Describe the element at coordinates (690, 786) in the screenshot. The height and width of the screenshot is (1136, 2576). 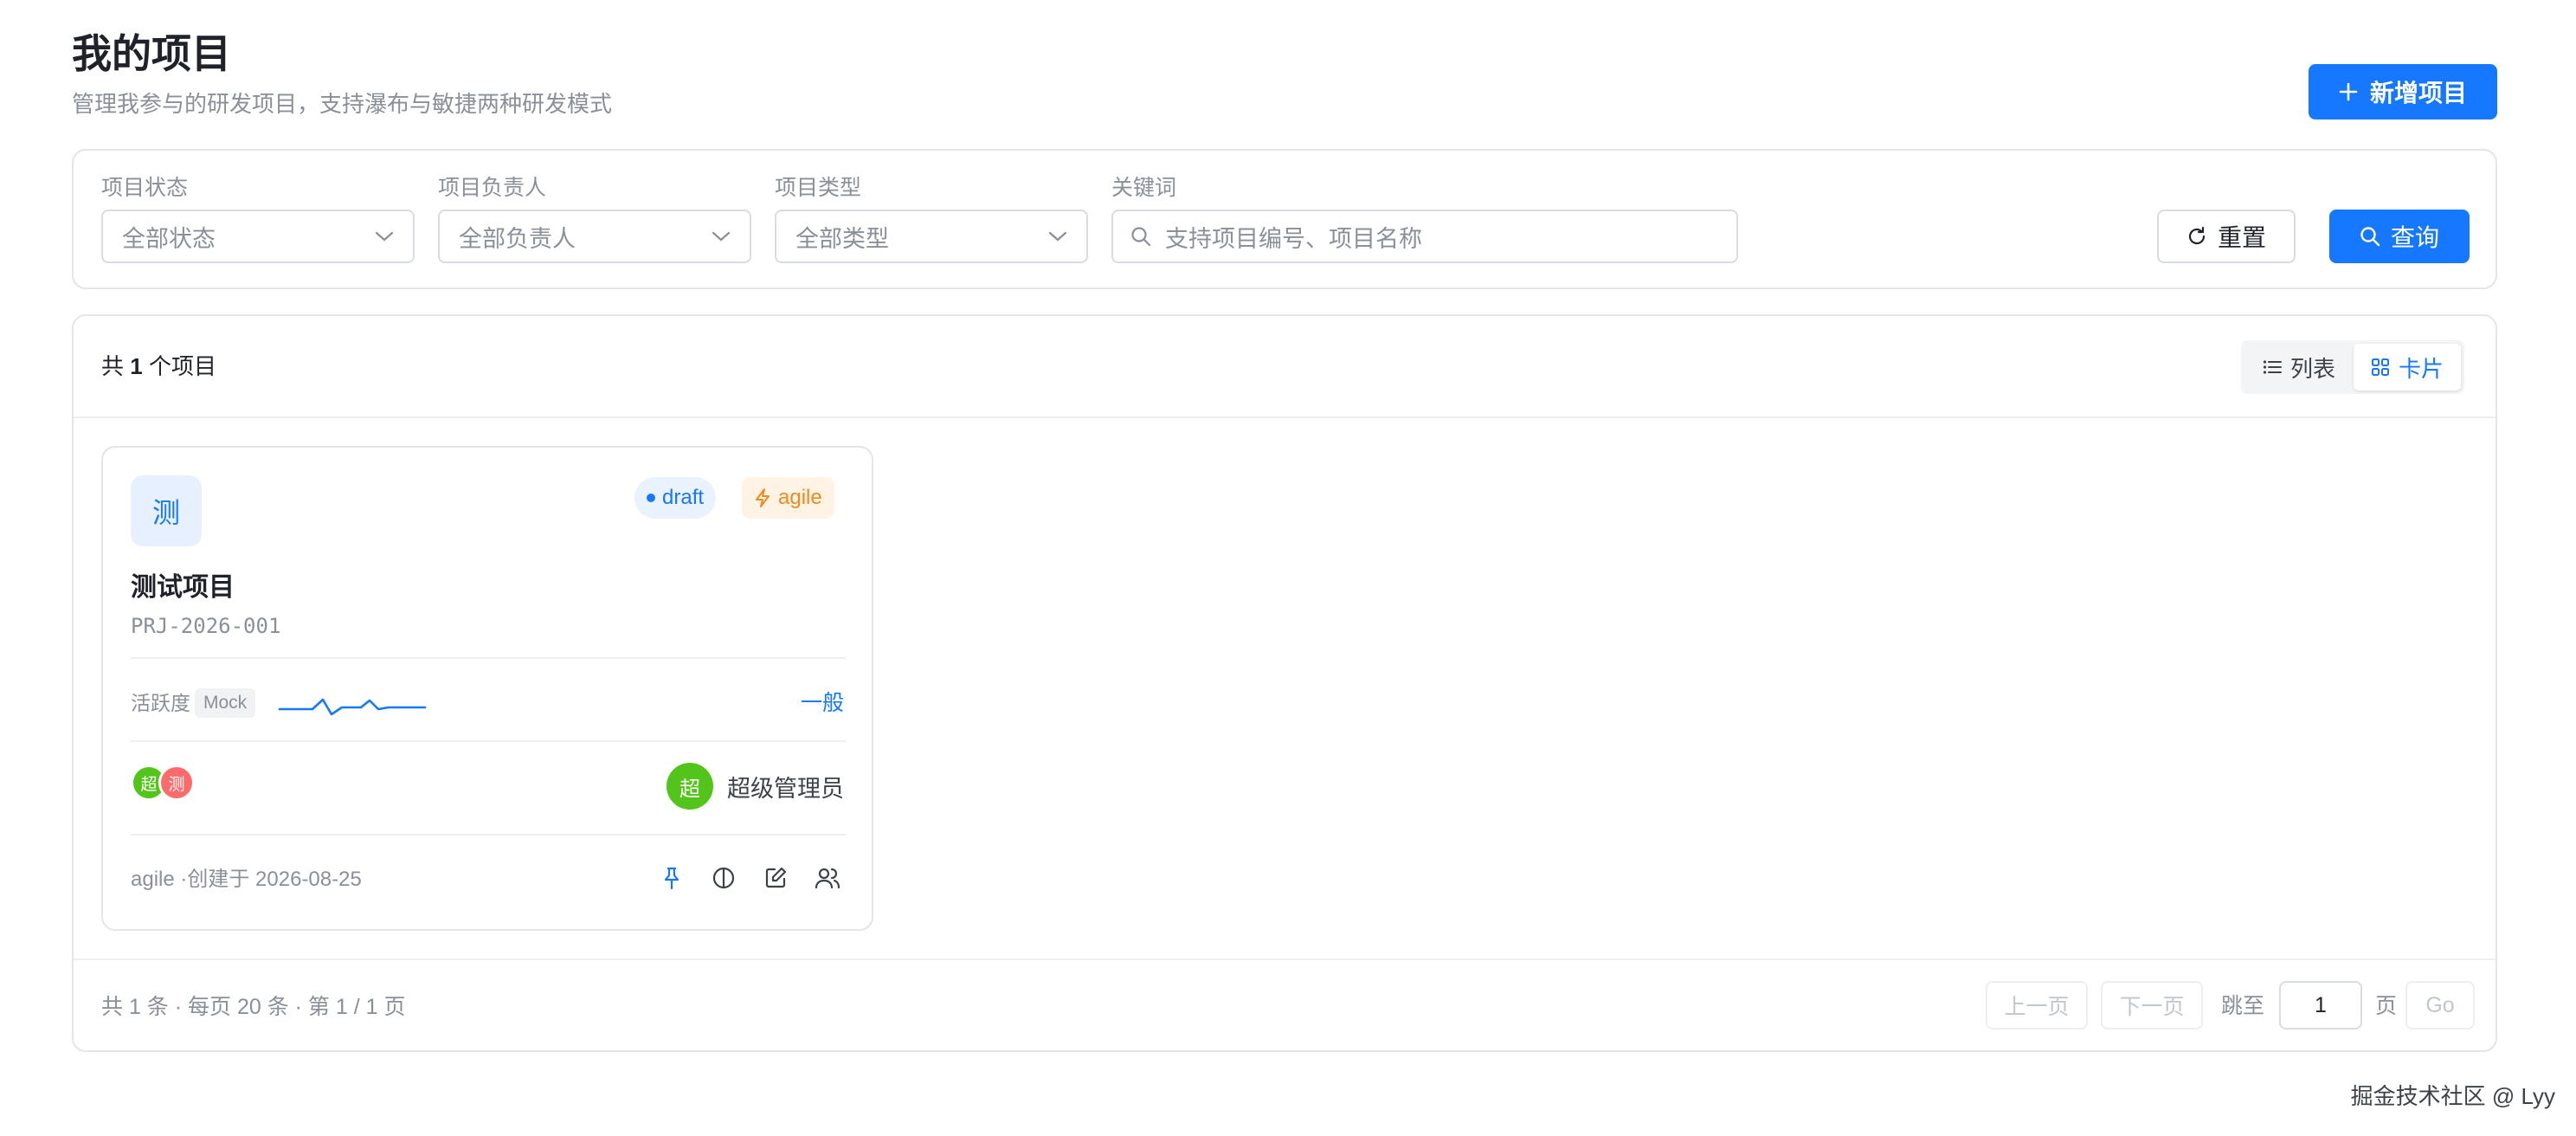
I see `owner-avatar: 超` at that location.